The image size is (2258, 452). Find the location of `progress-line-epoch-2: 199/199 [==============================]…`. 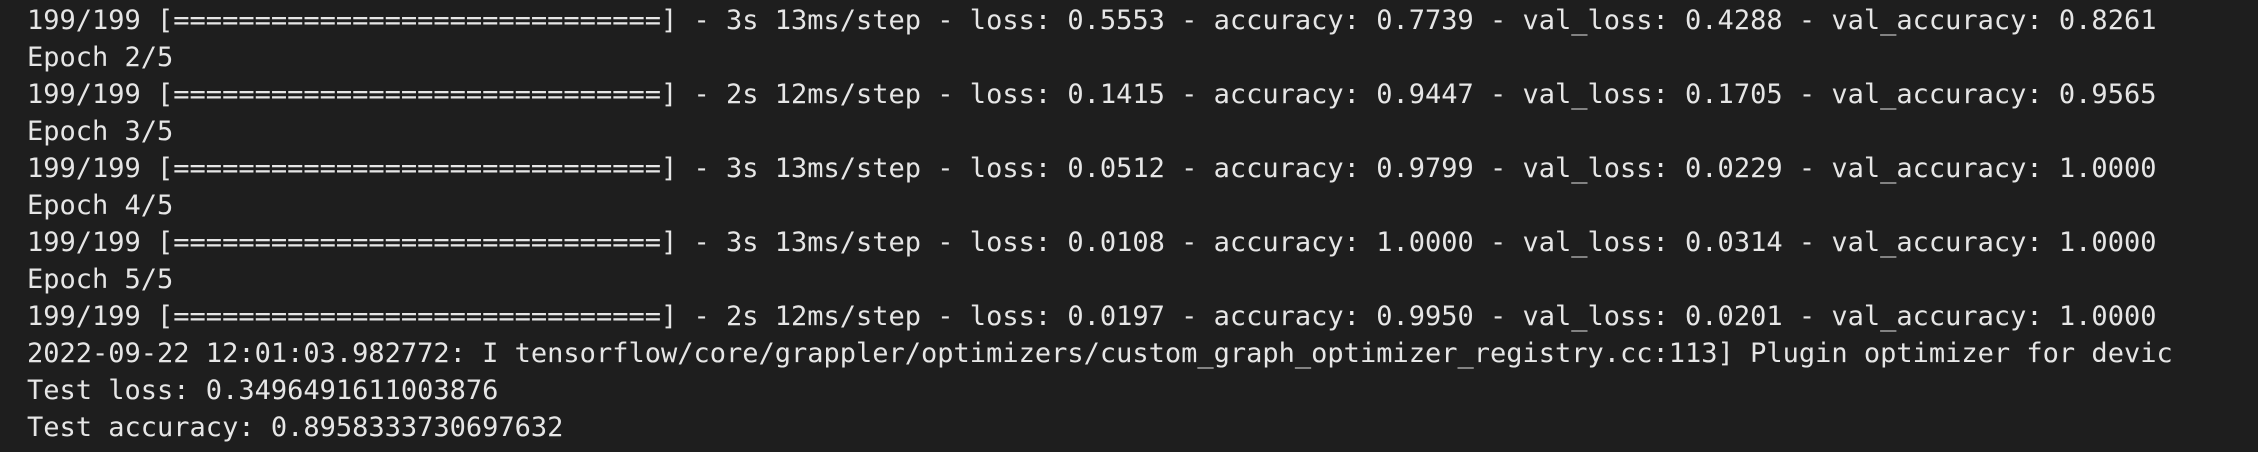

progress-line-epoch-2: 199/199 [==============================]… is located at coordinates (1092, 94).